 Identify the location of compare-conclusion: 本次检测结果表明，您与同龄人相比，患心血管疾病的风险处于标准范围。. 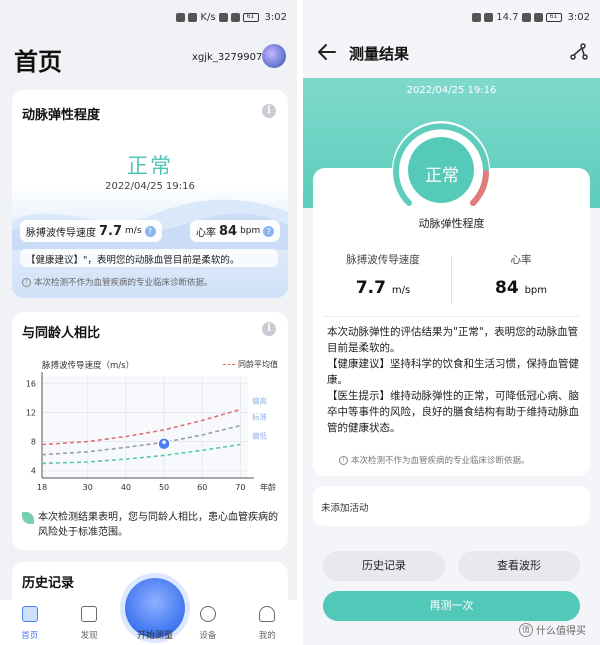
(150, 525).